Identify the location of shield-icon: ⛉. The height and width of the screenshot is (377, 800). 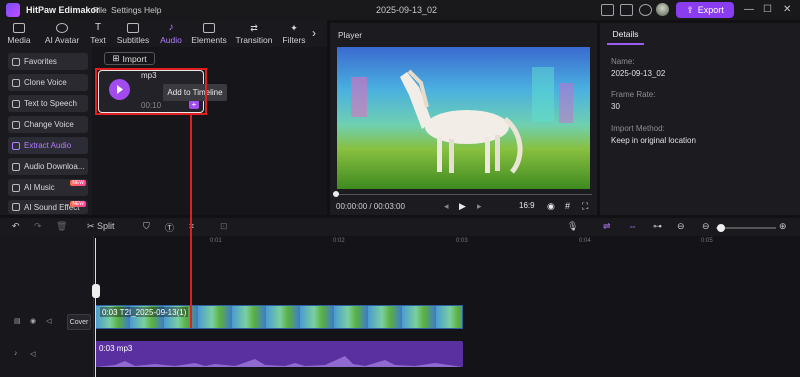
(146, 226).